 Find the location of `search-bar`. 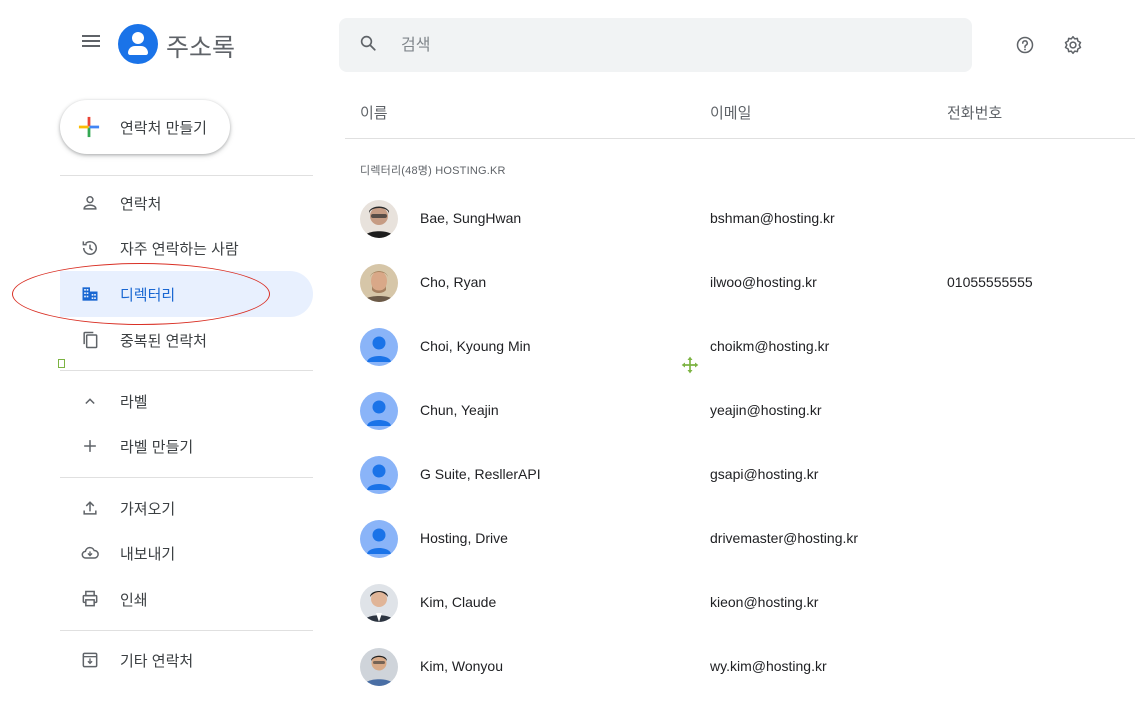

search-bar is located at coordinates (655, 45).